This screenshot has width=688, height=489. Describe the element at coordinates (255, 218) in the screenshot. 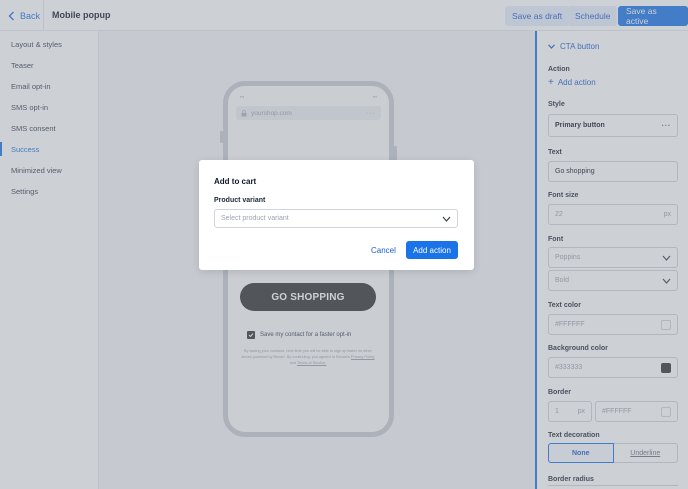

I see `product-variant-placeholder: Select product variant` at that location.